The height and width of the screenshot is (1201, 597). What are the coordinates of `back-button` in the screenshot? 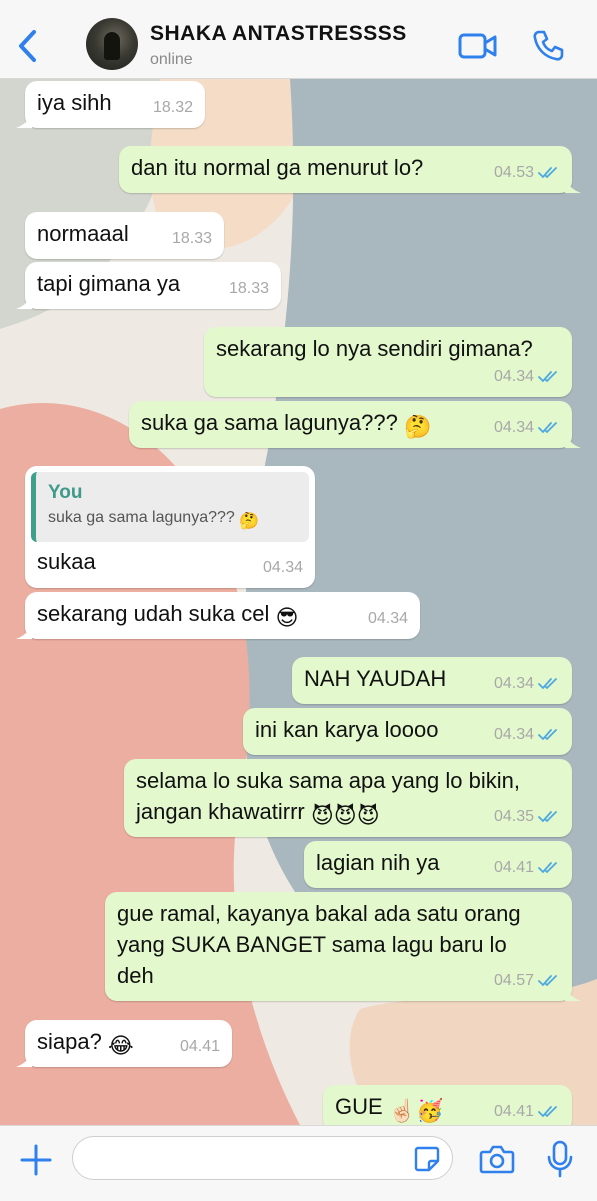 It's located at (29, 46).